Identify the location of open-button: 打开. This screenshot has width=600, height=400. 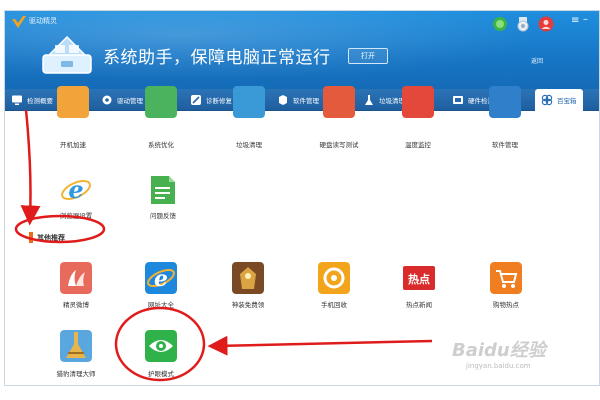
(368, 56).